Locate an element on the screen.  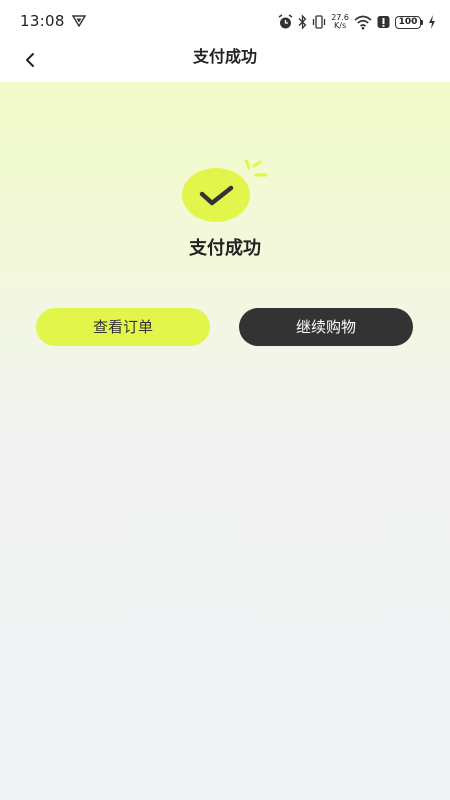
vpn-shield-icon is located at coordinates (79, 21).